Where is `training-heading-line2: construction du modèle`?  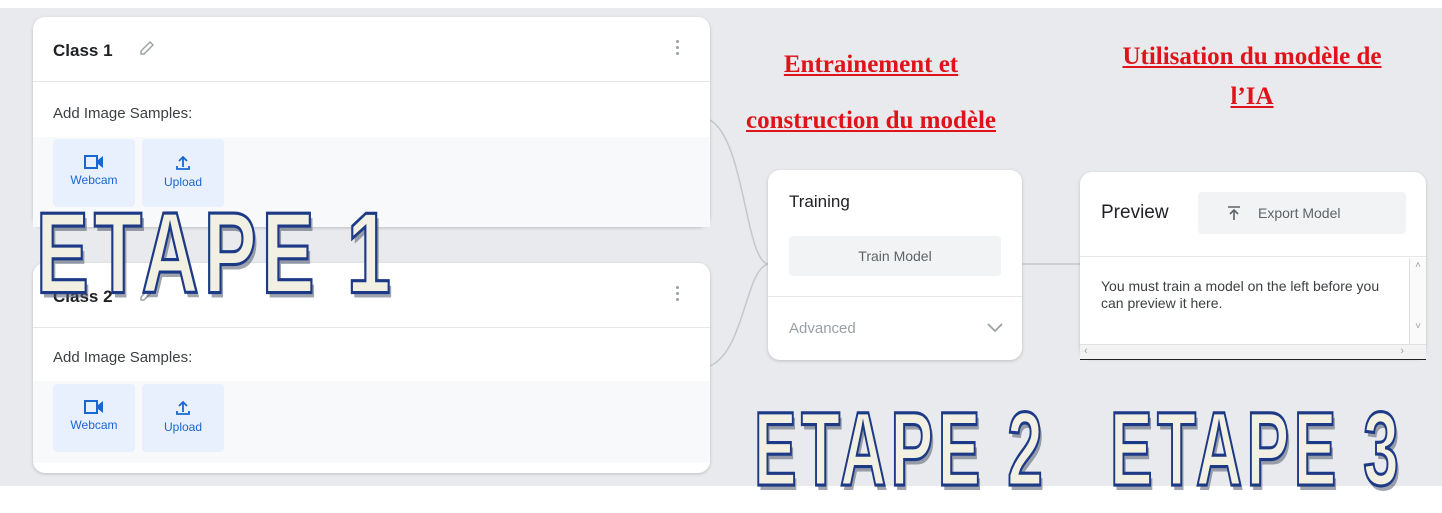
training-heading-line2: construction du modèle is located at coordinates (871, 120).